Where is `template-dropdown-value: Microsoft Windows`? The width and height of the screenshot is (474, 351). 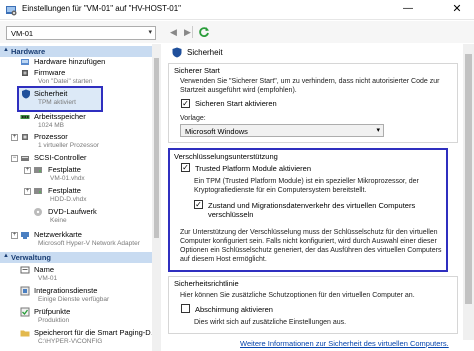
template-dropdown-value: Microsoft Windows is located at coordinates (216, 131).